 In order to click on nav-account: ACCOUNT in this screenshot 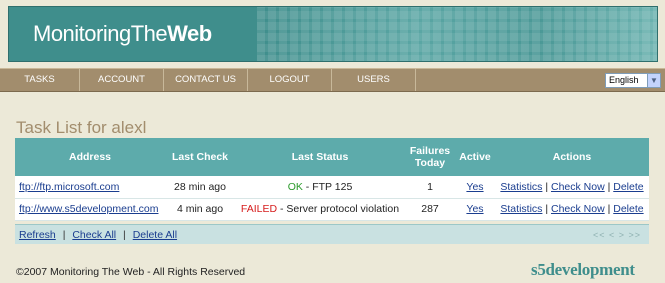, I will do `click(122, 80)`.